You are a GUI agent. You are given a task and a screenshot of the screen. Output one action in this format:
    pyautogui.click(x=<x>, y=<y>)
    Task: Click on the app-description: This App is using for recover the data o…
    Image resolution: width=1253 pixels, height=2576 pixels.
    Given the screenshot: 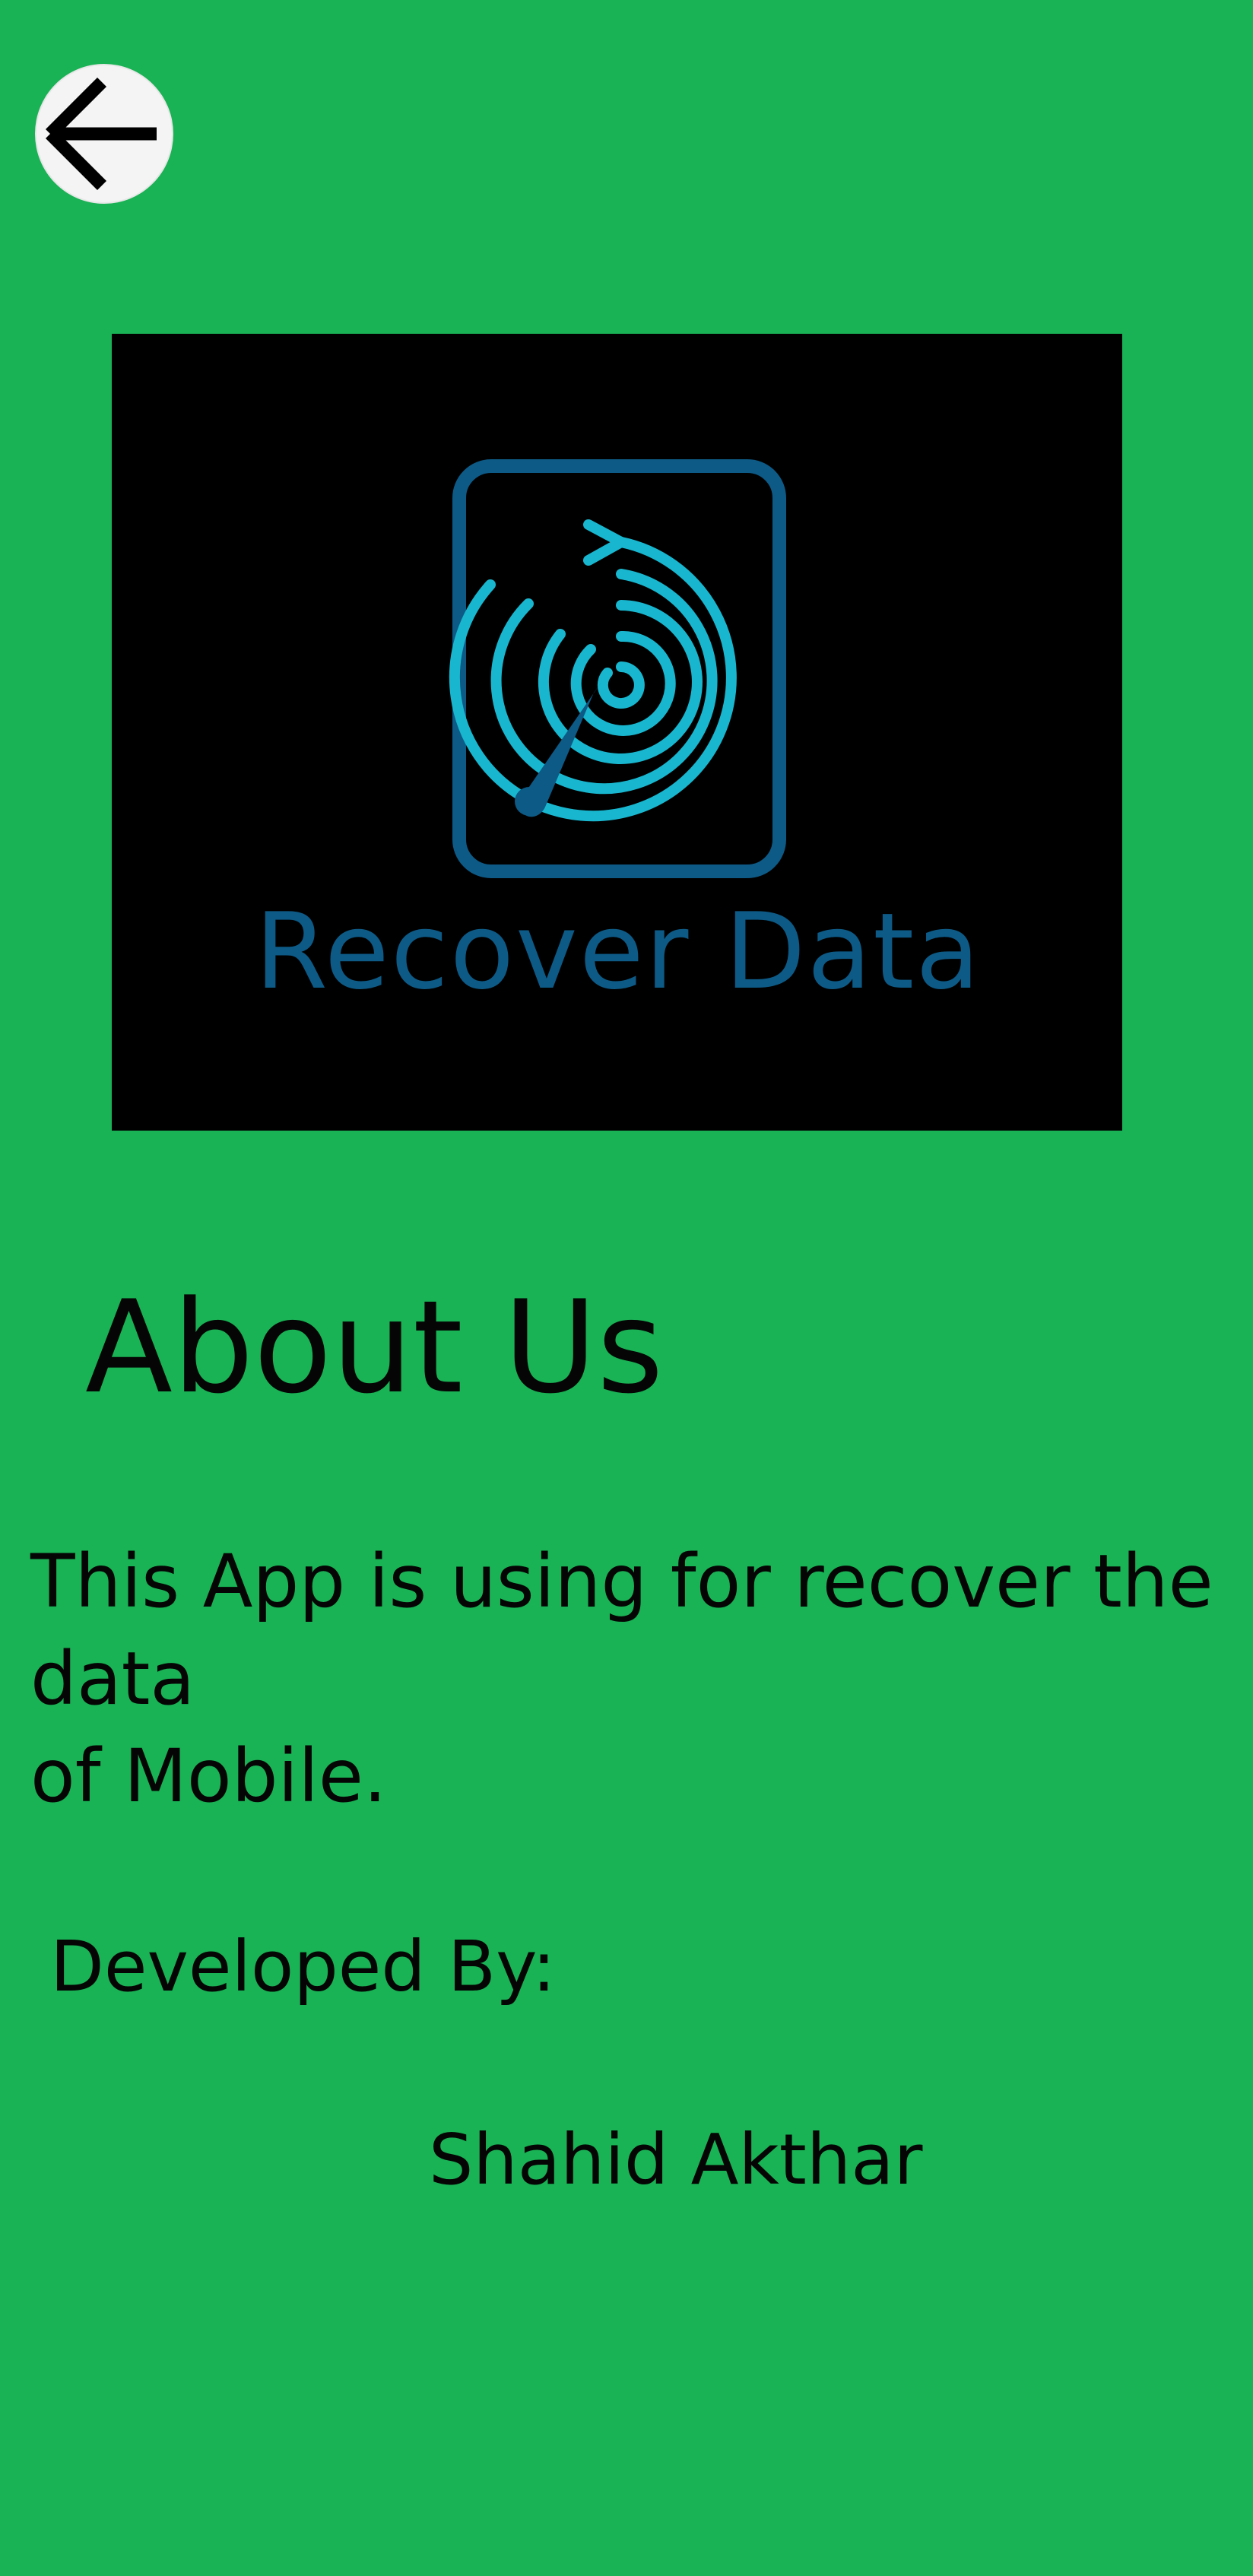 What is the action you would take?
    pyautogui.click(x=621, y=1679)
    